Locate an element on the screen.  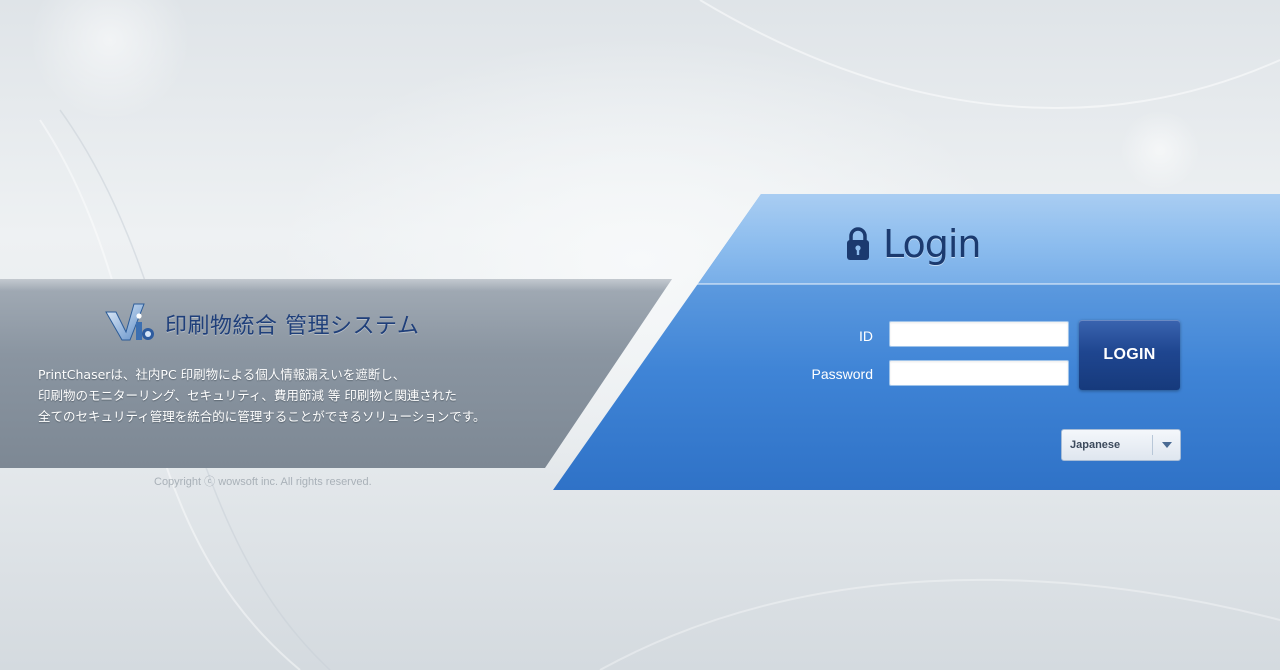
id-label: ID is located at coordinates (866, 336).